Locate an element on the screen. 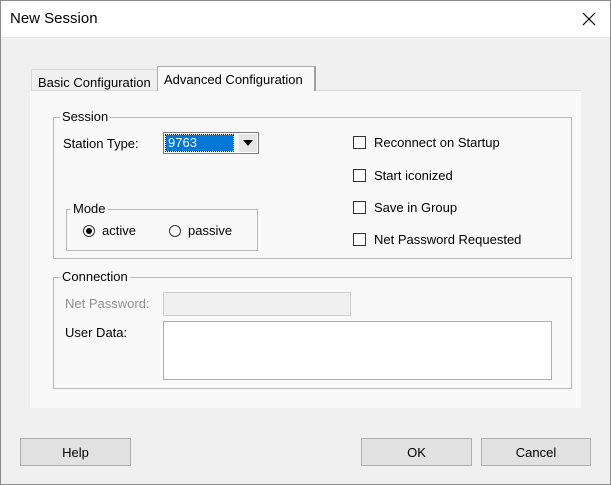 Image resolution: width=611 pixels, height=485 pixels. checkbox-label: Save in Group is located at coordinates (416, 207).